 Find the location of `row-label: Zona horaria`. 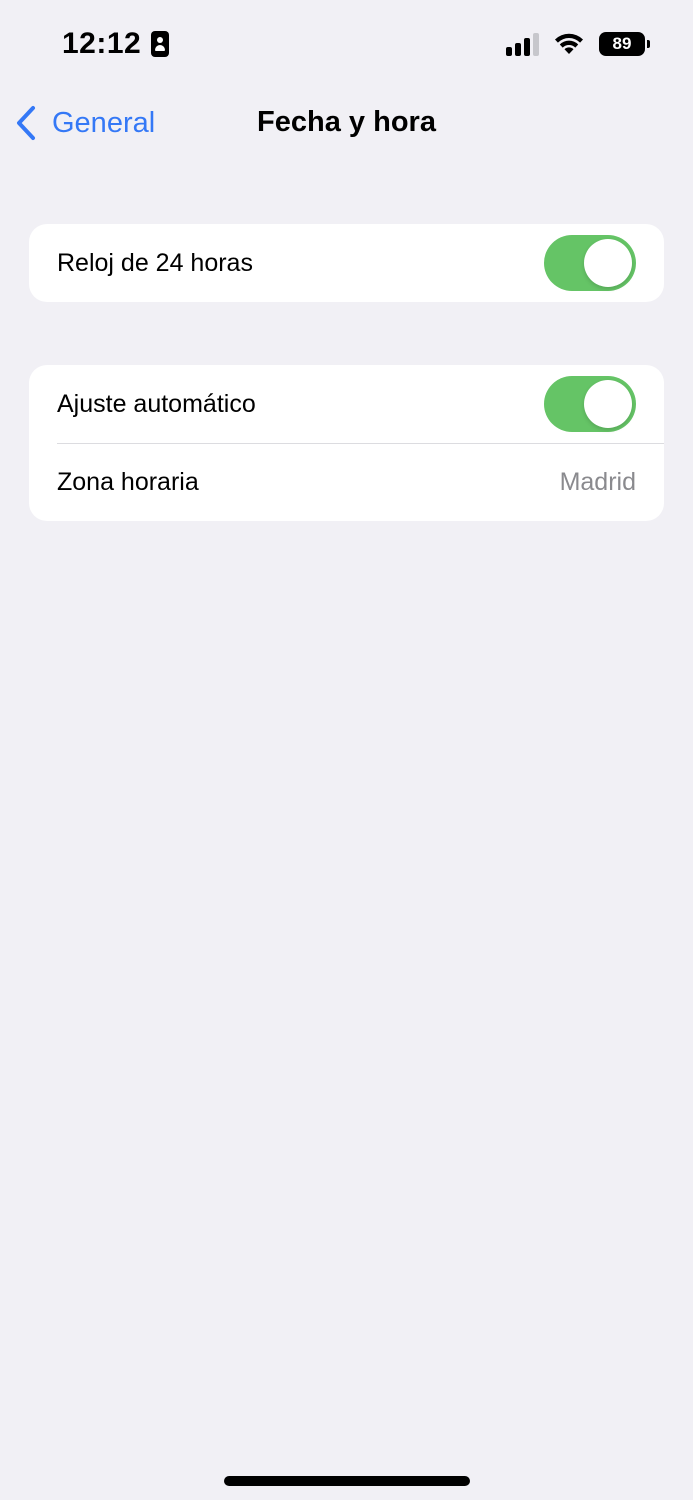

row-label: Zona horaria is located at coordinates (128, 481).